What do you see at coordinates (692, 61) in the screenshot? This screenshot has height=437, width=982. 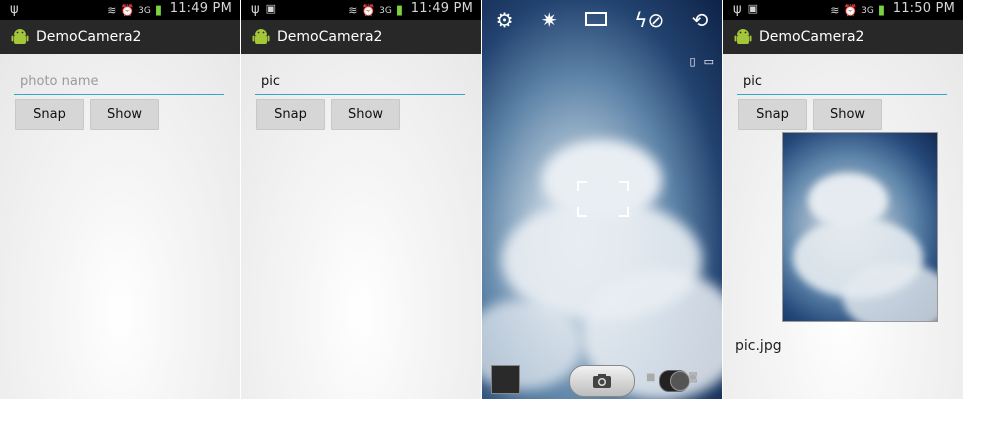 I see `storage-phone-icon: ▯` at bounding box center [692, 61].